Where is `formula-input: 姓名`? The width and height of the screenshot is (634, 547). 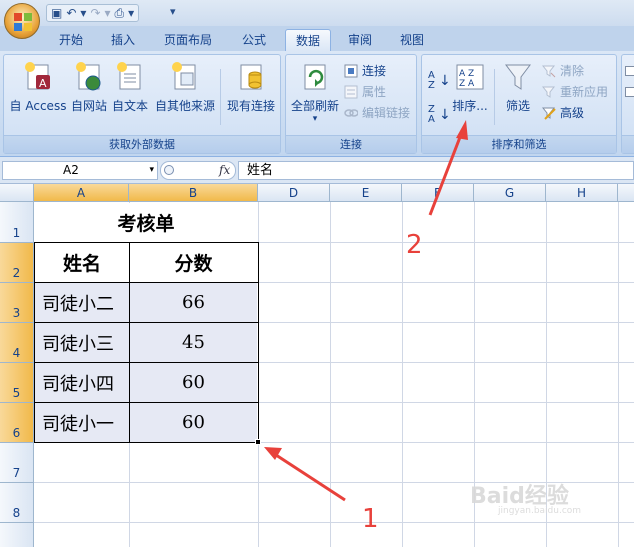
formula-input: 姓名 is located at coordinates (436, 170).